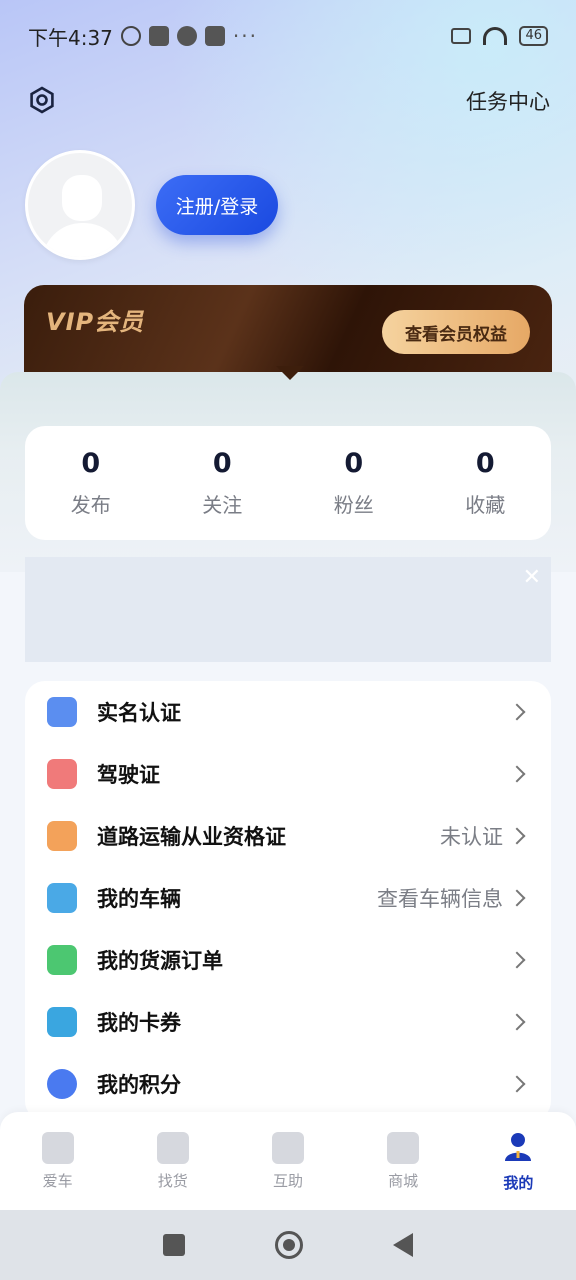  What do you see at coordinates (222, 505) in the screenshot?
I see `stat-label: 关注` at bounding box center [222, 505].